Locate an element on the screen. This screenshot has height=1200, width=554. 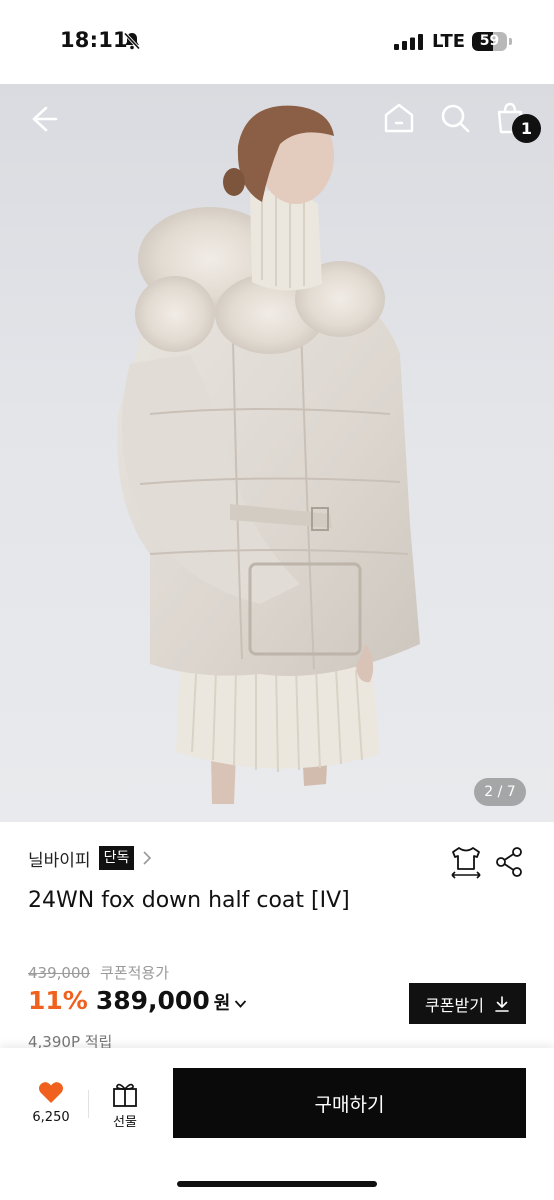
bell-slash-icon is located at coordinates (132, 41).